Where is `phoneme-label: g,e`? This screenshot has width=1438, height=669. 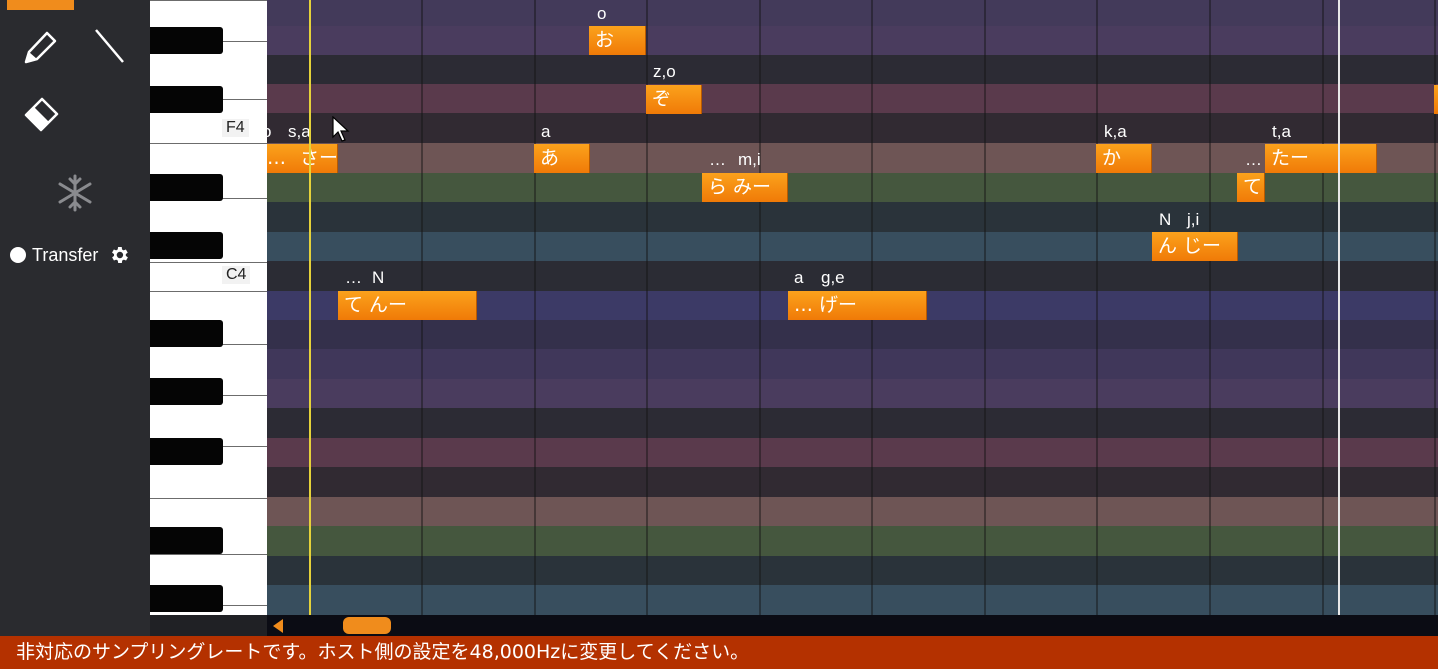 phoneme-label: g,e is located at coordinates (833, 277).